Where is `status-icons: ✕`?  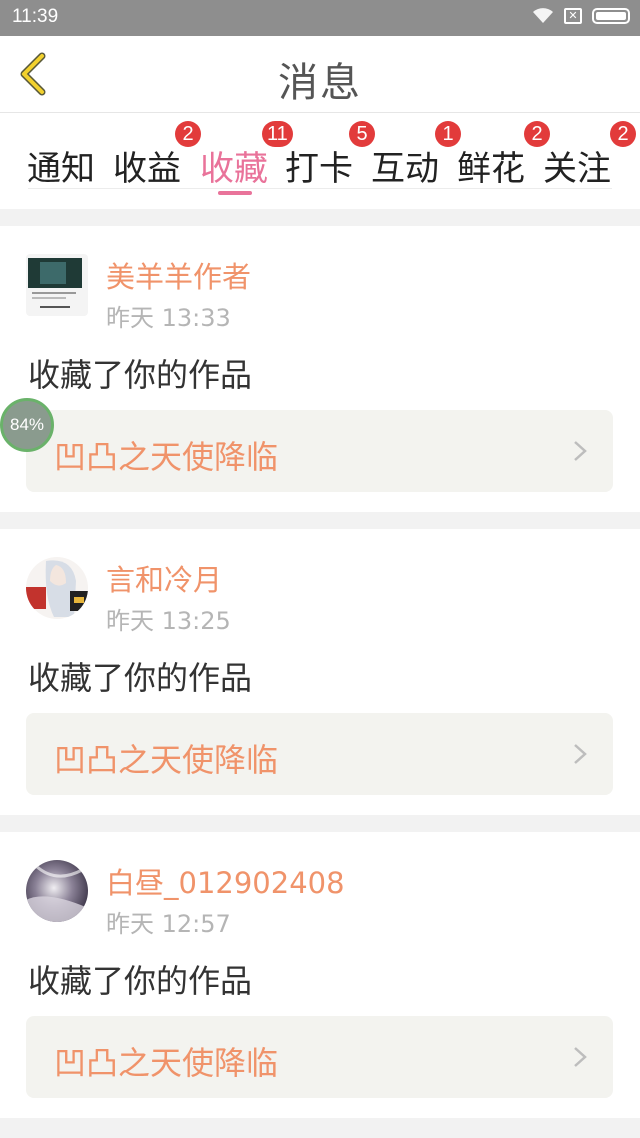 status-icons: ✕ is located at coordinates (581, 16).